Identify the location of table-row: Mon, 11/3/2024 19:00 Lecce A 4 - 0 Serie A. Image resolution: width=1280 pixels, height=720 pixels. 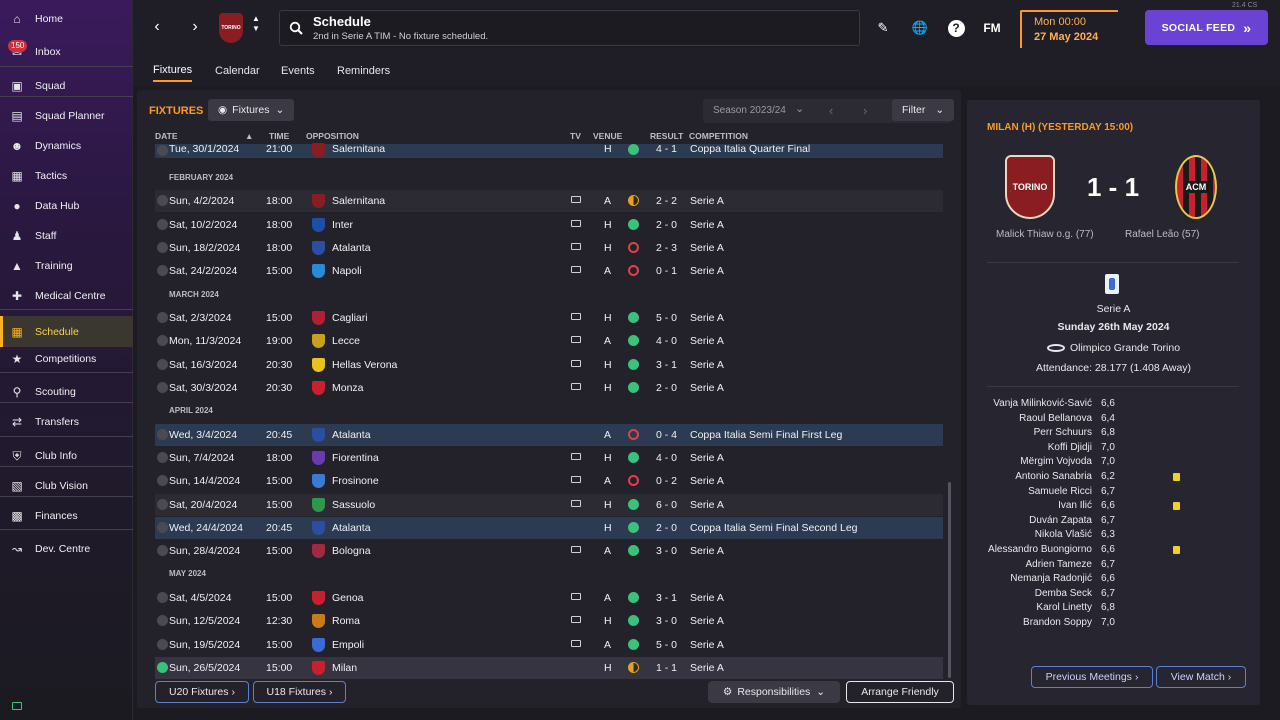
(549, 341).